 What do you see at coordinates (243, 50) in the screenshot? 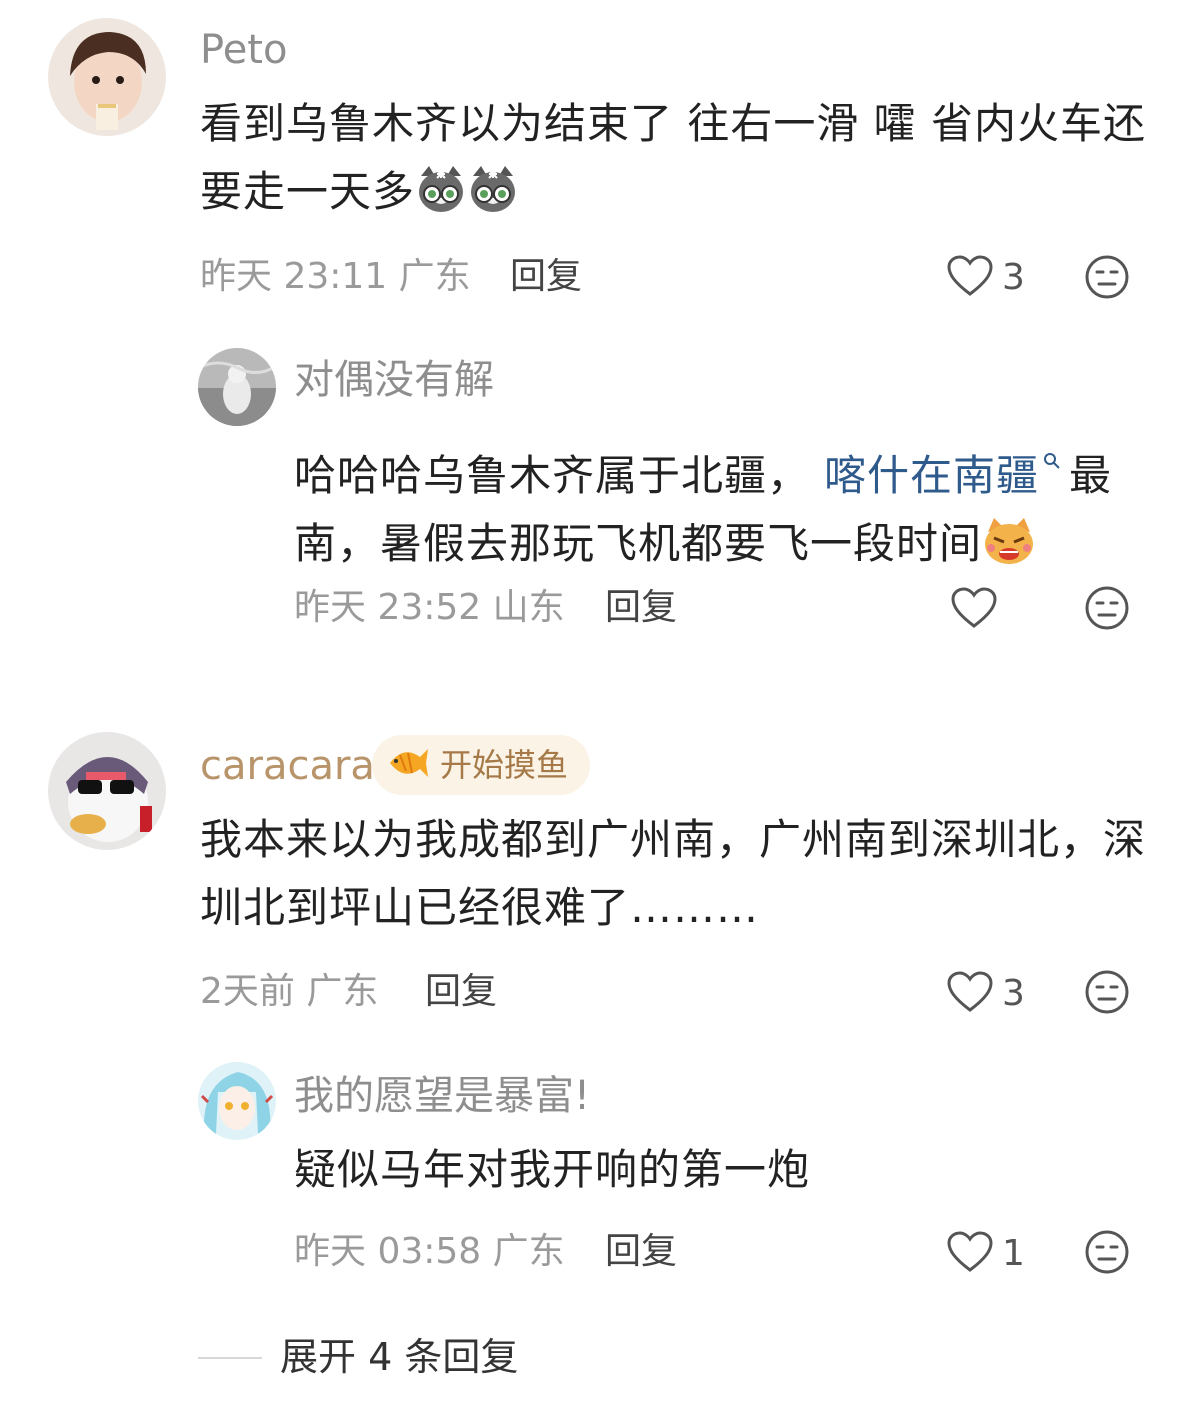
I see `comment-author: Peto` at bounding box center [243, 50].